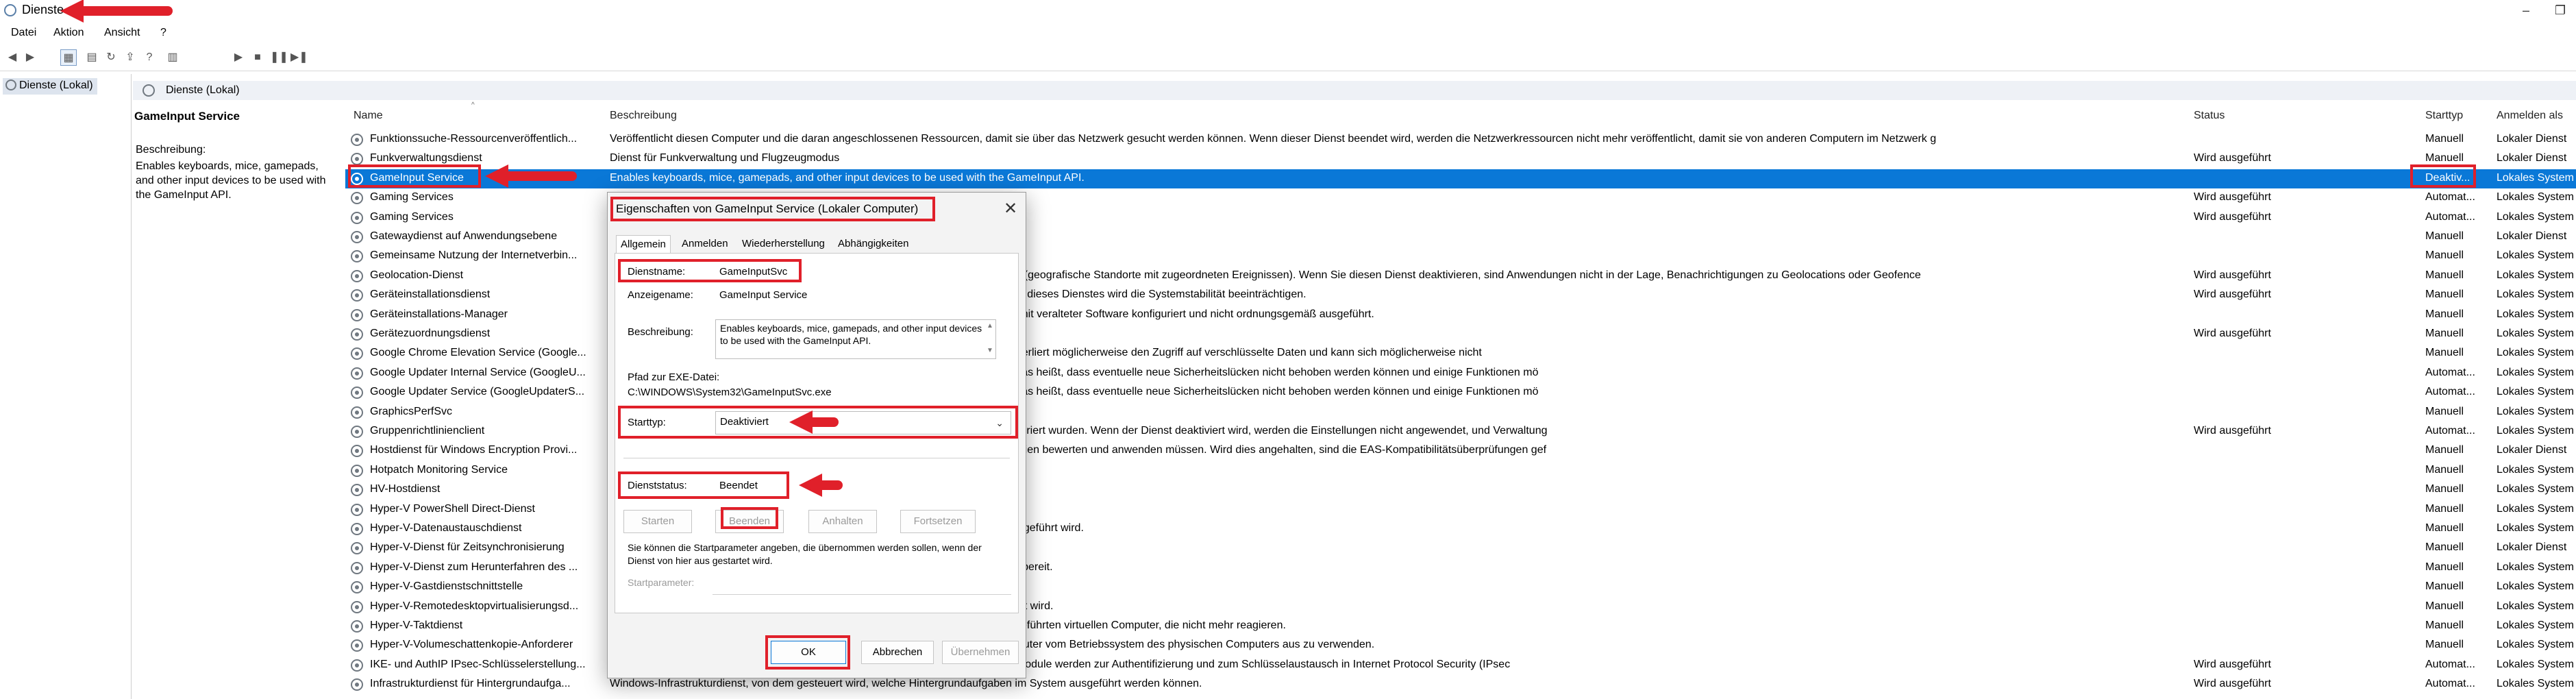  I want to click on start-button: Starten, so click(657, 521).